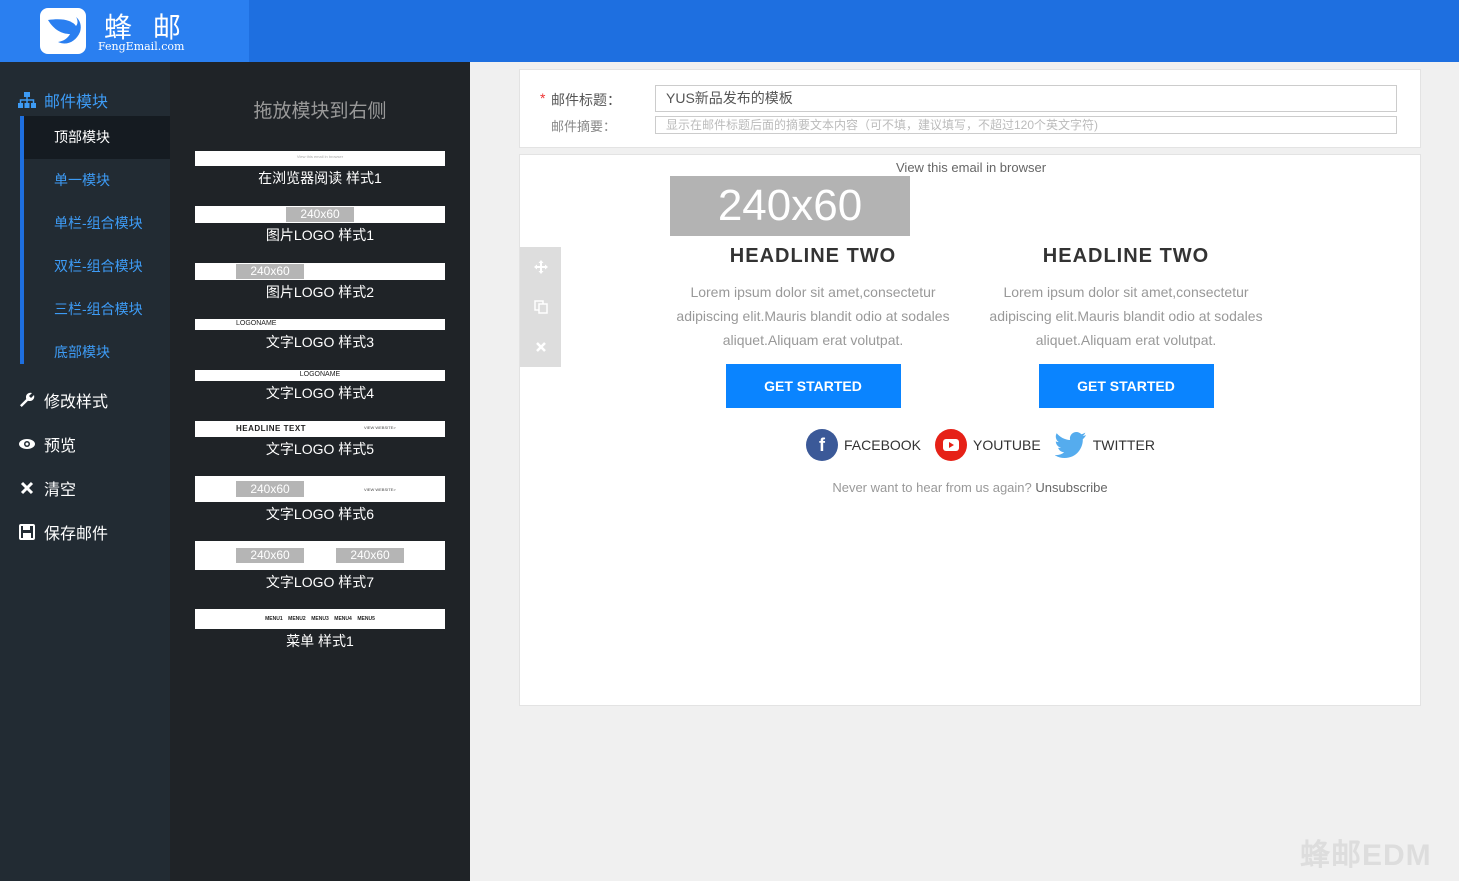 This screenshot has height=881, width=1459. What do you see at coordinates (97, 137) in the screenshot?
I see `sidebar-item-top-modules: 顶部模块` at bounding box center [97, 137].